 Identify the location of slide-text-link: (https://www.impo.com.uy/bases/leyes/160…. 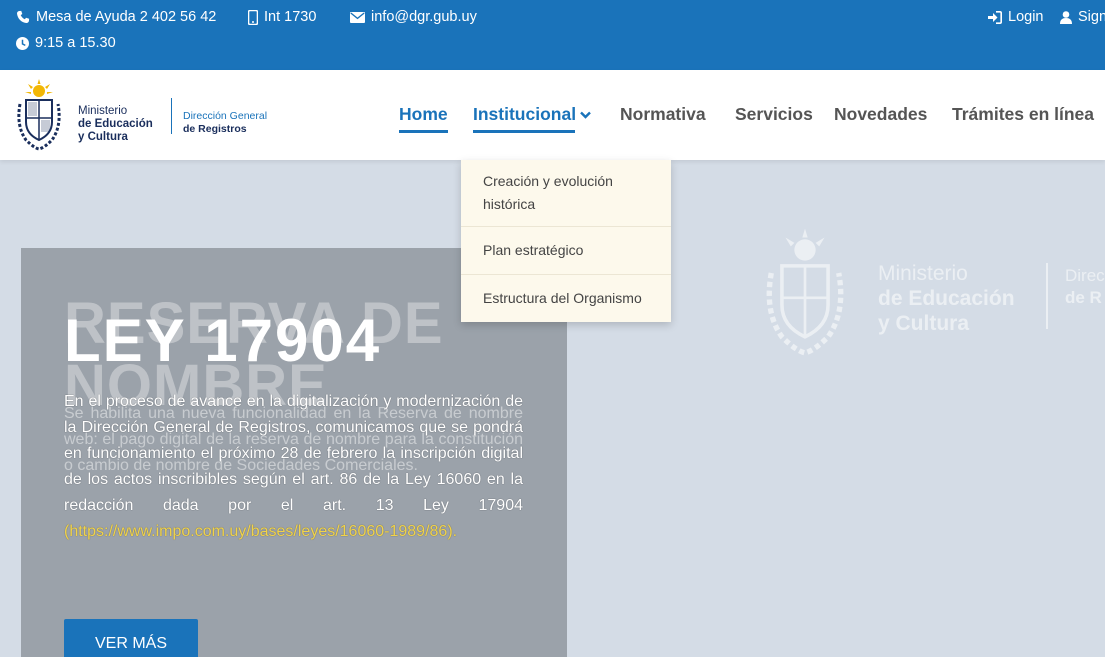
(260, 531).